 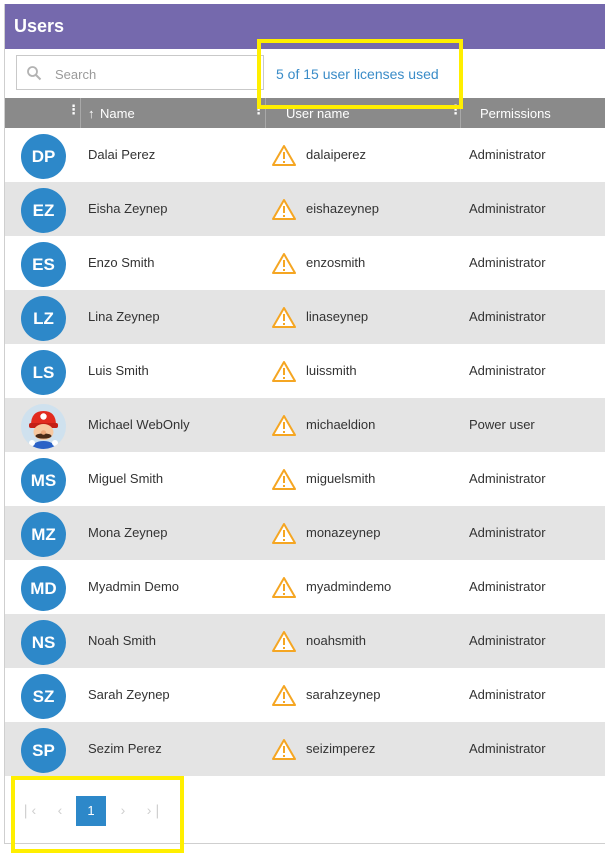 What do you see at coordinates (43, 534) in the screenshot?
I see `avatar: MZ` at bounding box center [43, 534].